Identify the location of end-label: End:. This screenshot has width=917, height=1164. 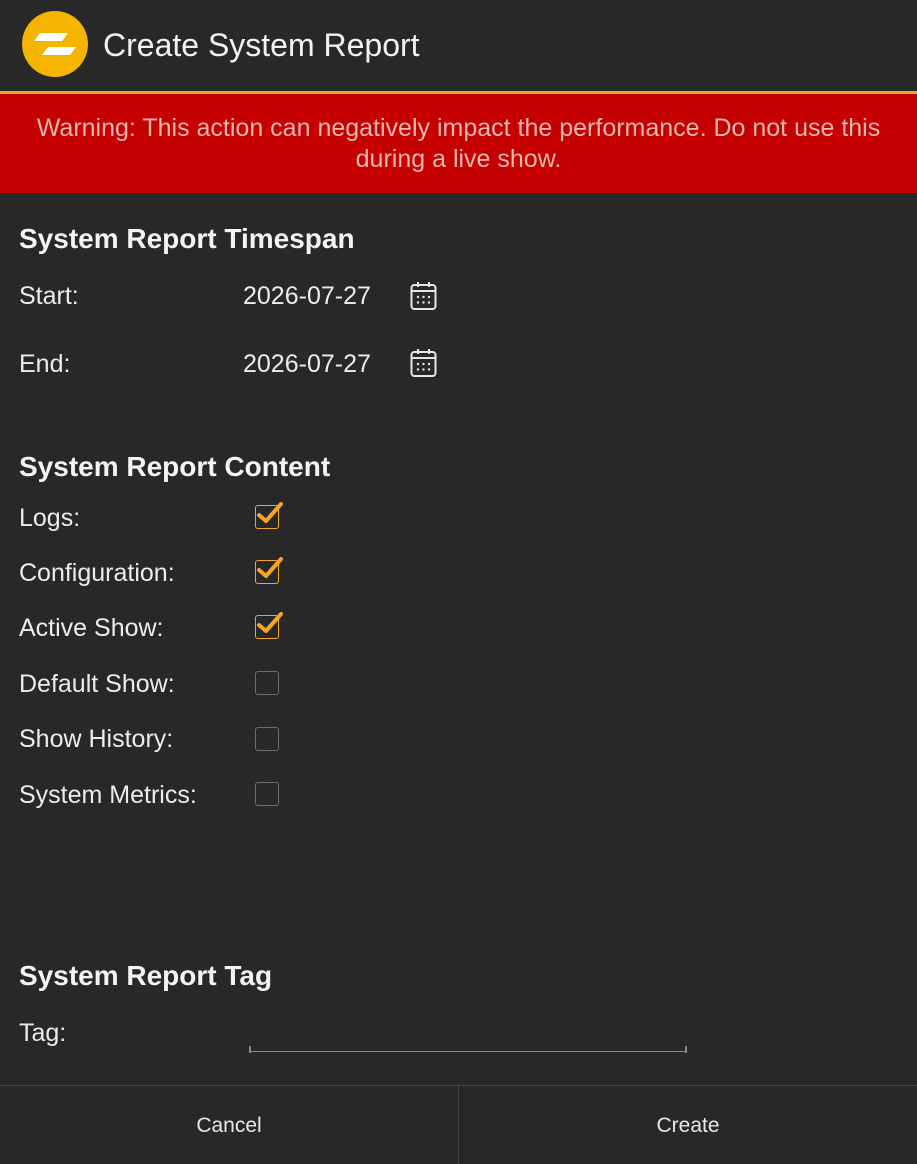
(45, 364).